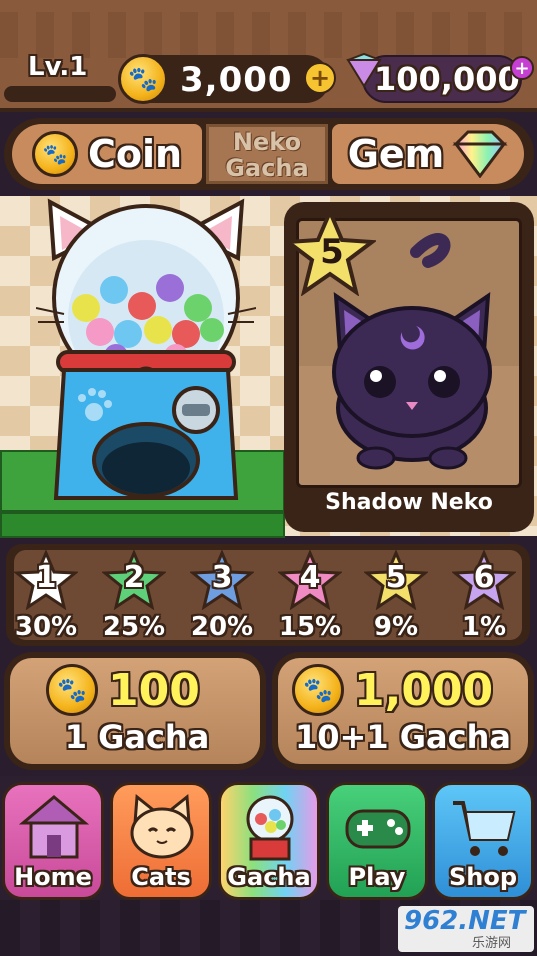  I want to click on multi-gacha-price-value: 1,000, so click(424, 690).